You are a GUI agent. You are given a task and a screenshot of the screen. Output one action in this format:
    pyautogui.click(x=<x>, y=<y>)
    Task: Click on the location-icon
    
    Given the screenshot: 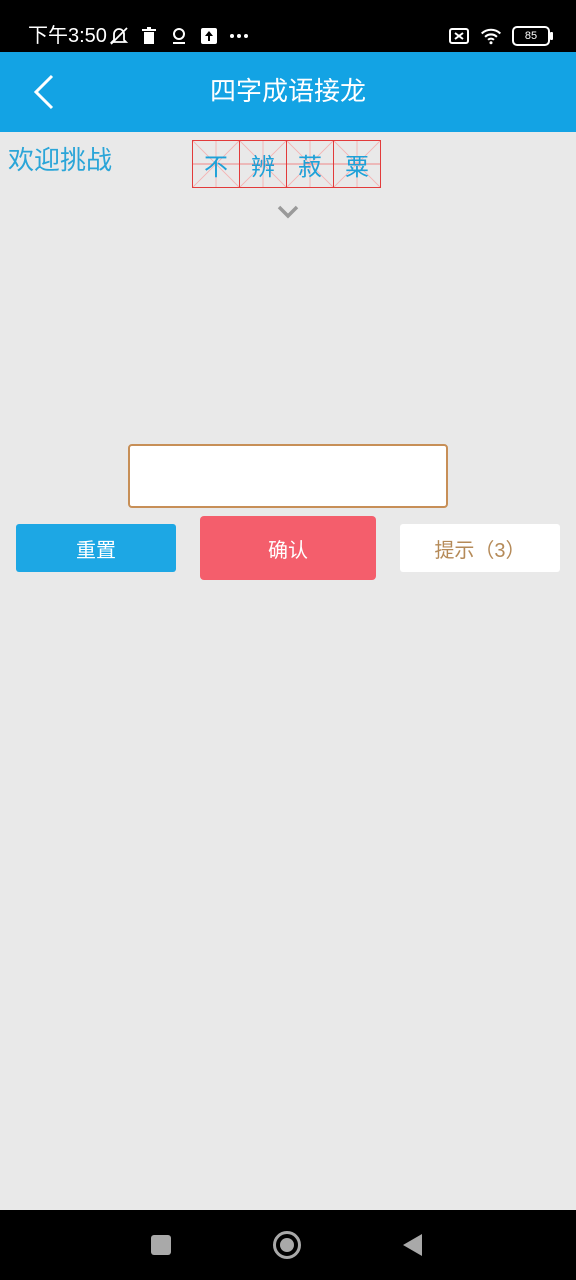 What is the action you would take?
    pyautogui.click(x=179, y=36)
    